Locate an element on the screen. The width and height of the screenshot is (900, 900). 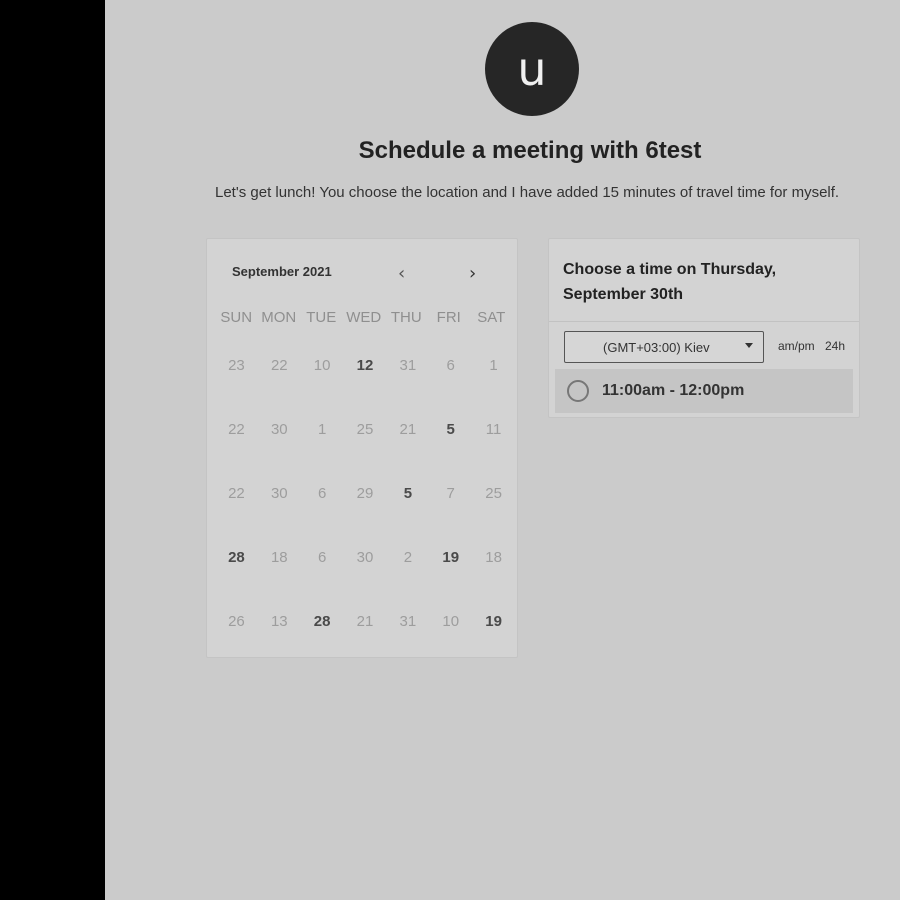
avatar-letter: u is located at coordinates (532, 69).